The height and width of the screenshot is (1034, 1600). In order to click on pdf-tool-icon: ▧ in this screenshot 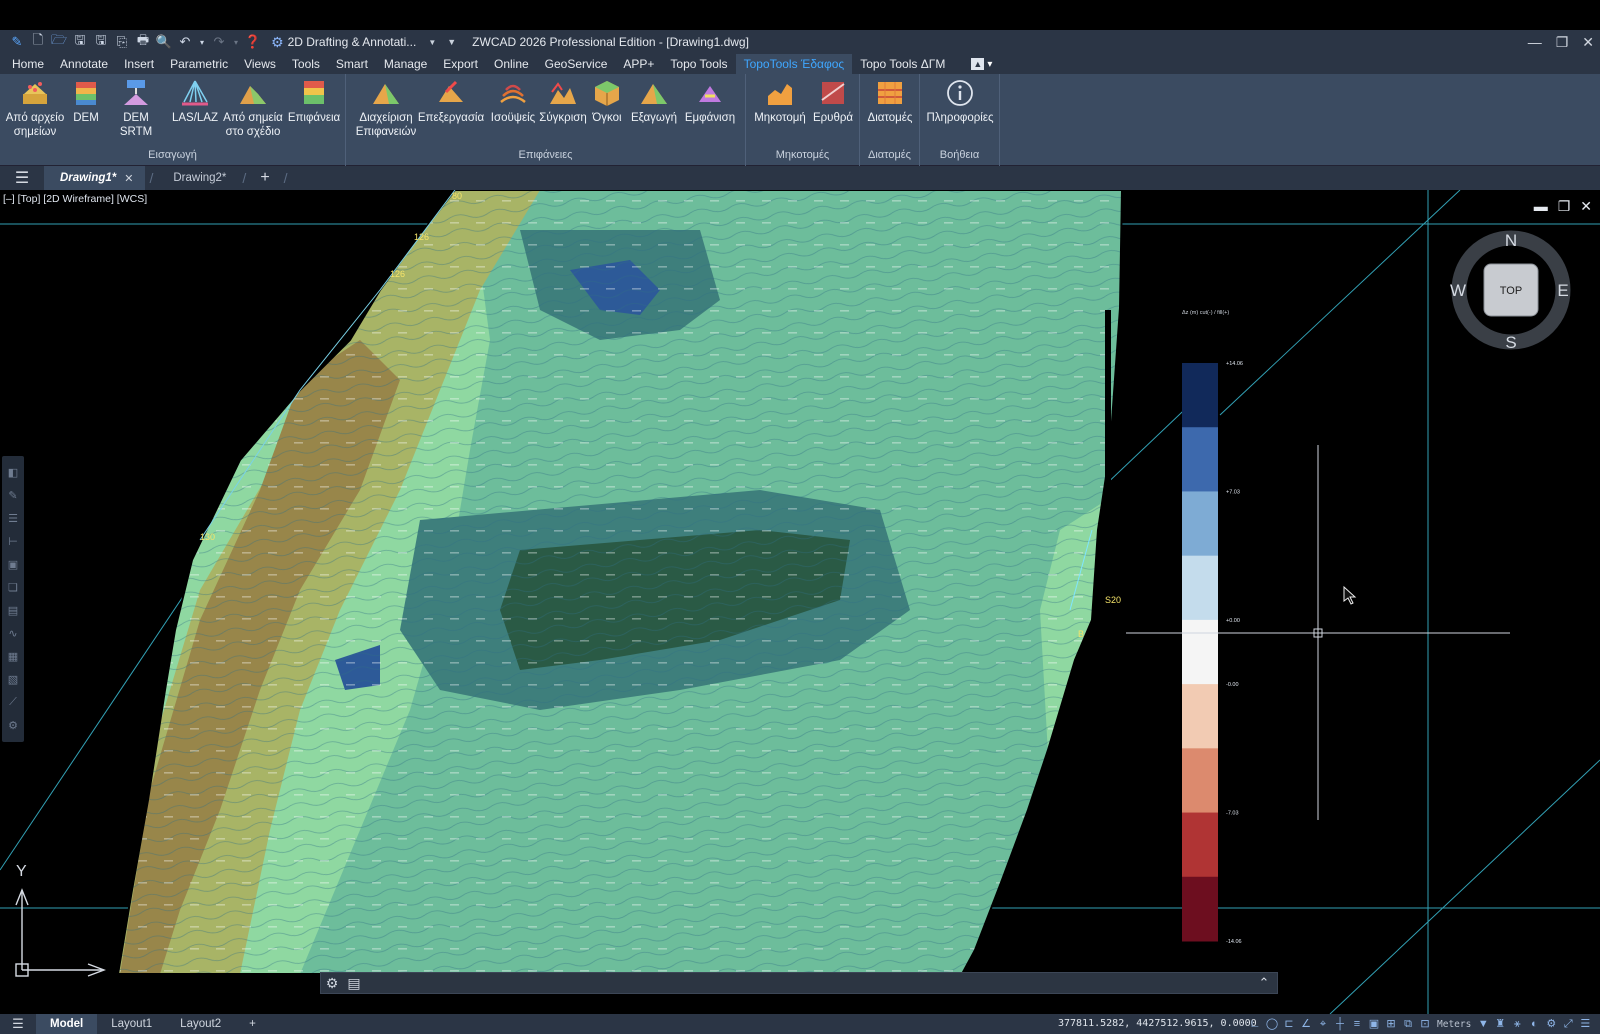, I will do `click(13, 682)`.